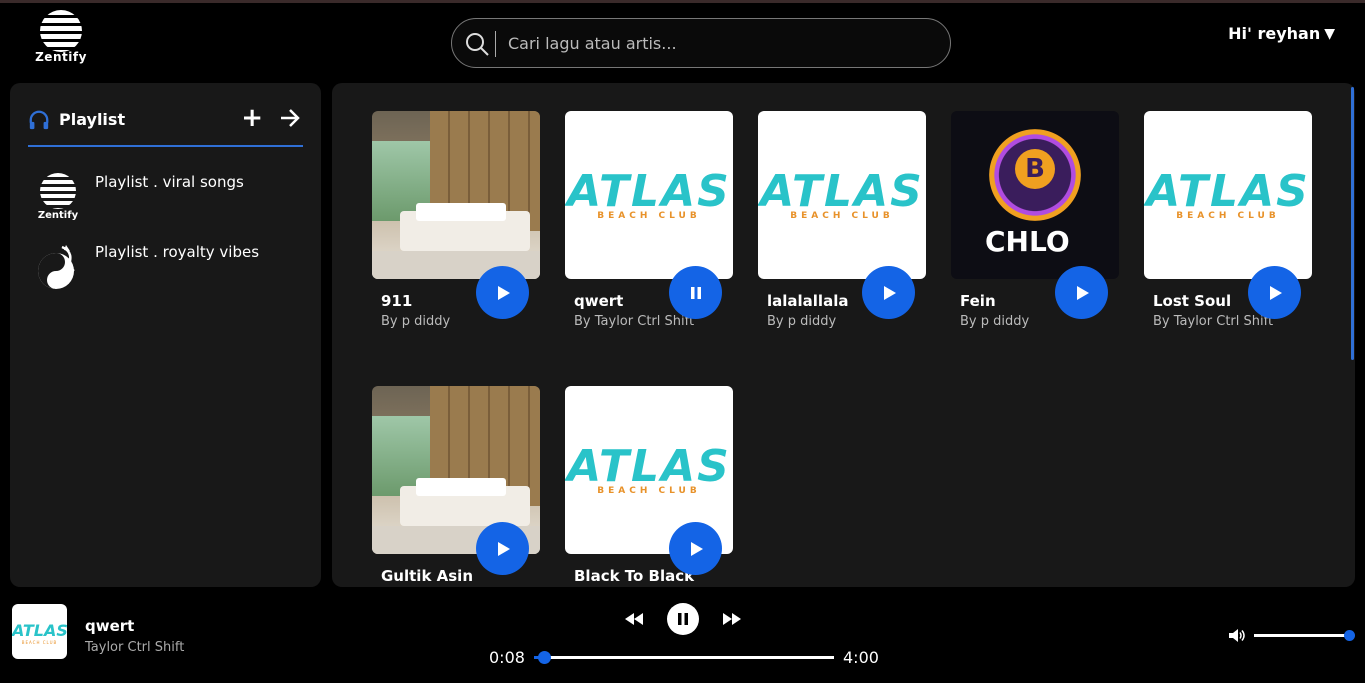 The width and height of the screenshot is (1365, 683). What do you see at coordinates (39, 120) in the screenshot?
I see `headphones-icon` at bounding box center [39, 120].